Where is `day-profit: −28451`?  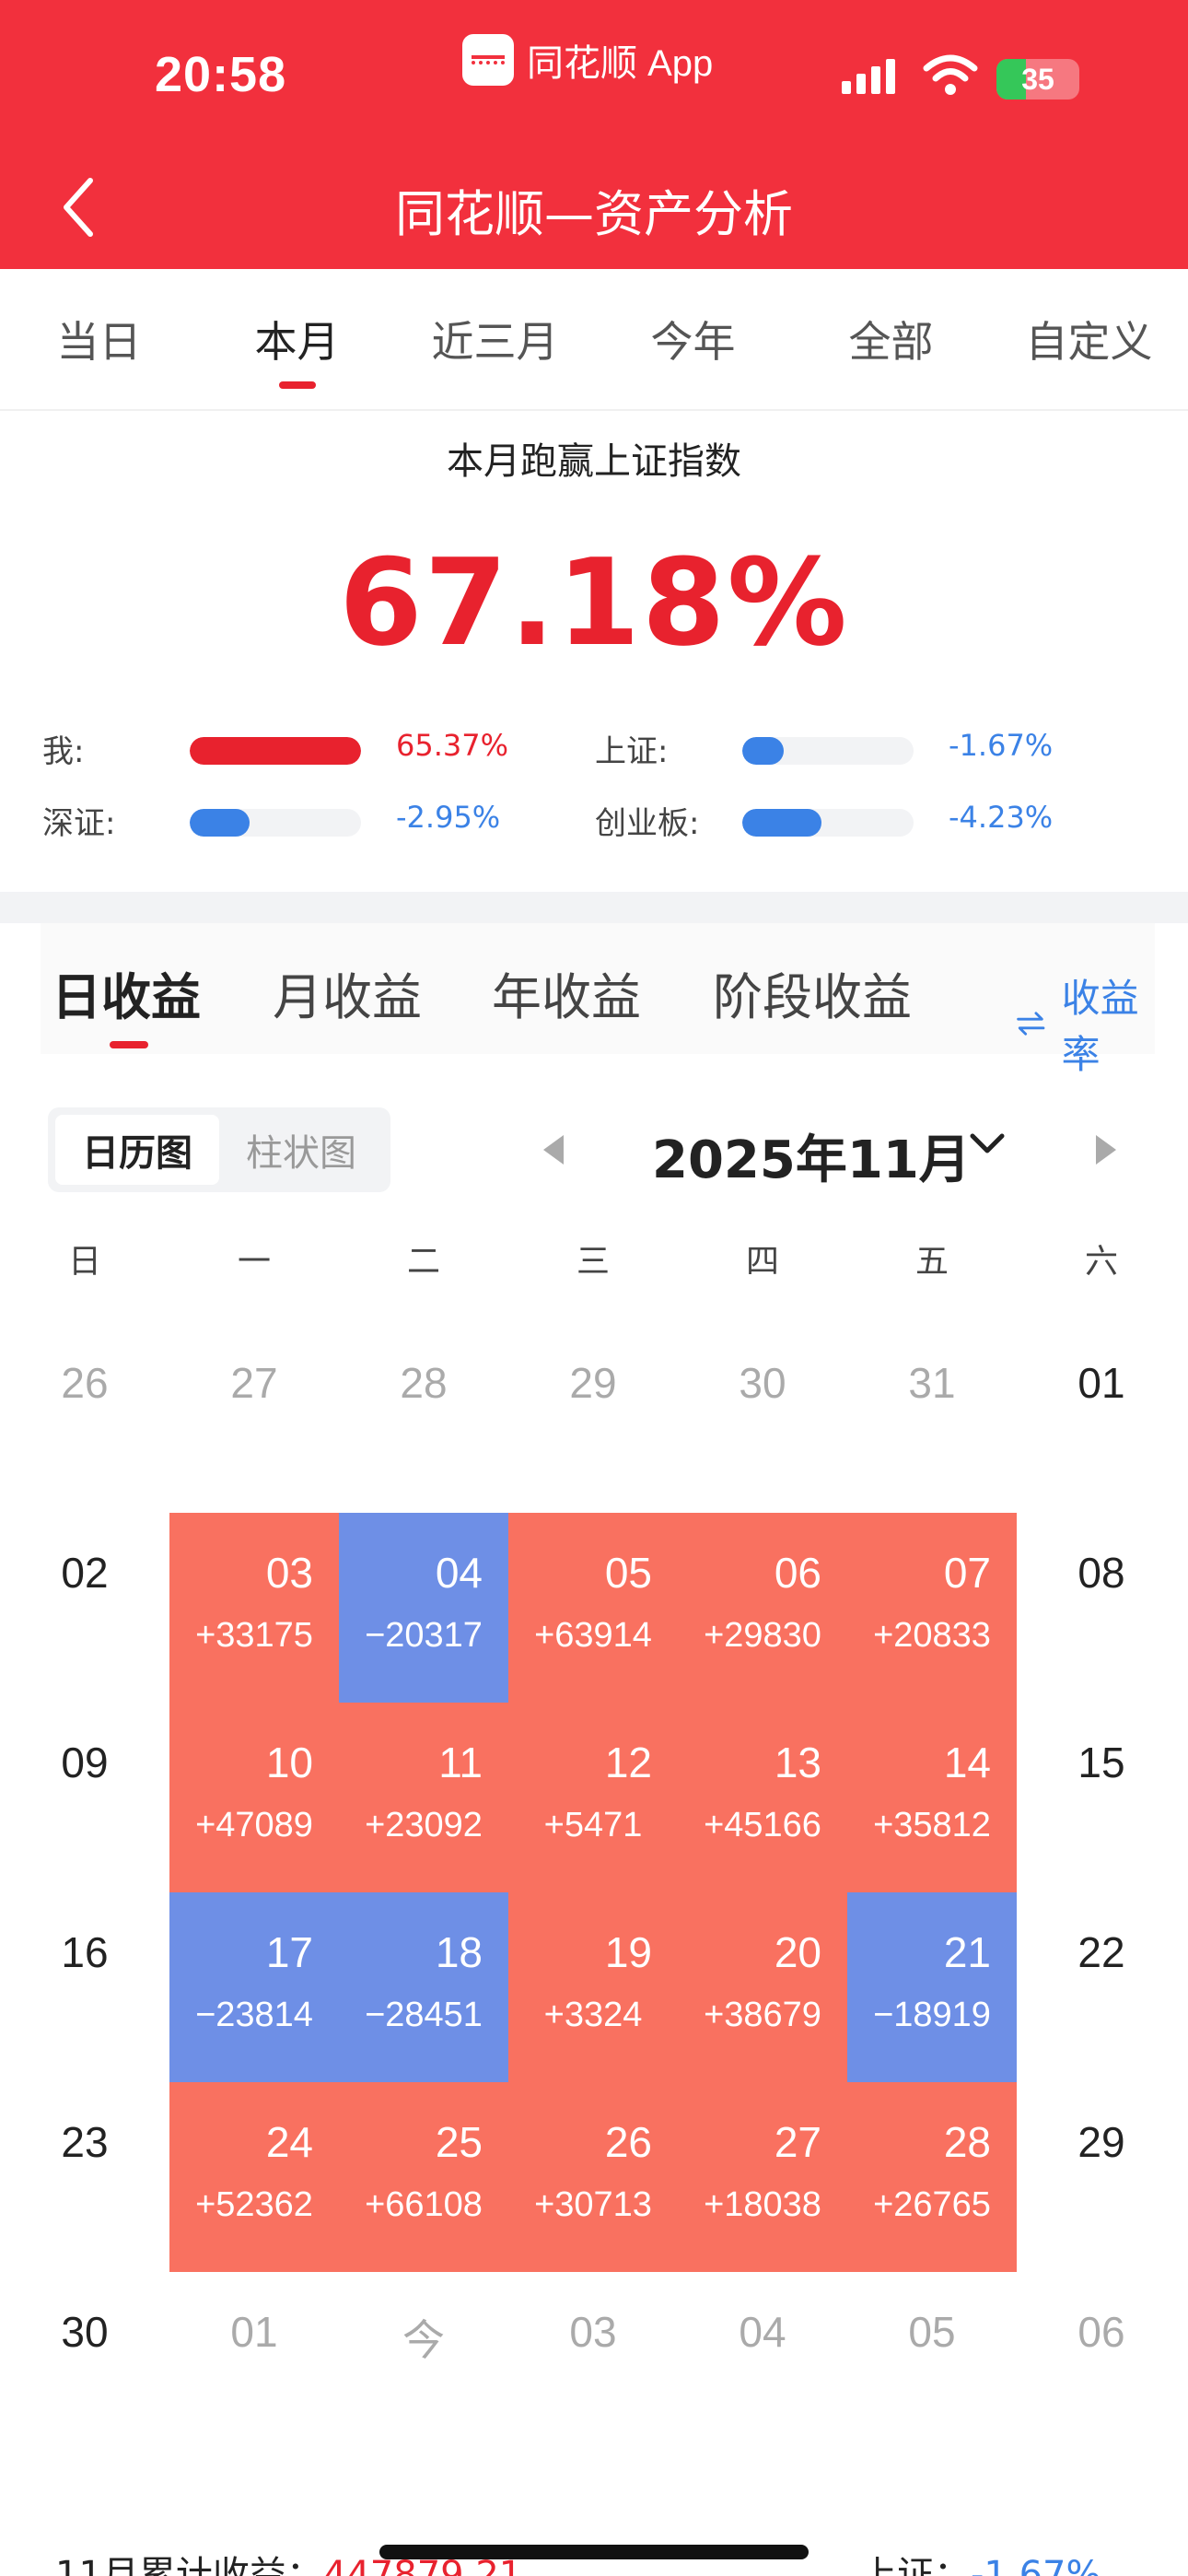
day-profit: −28451 is located at coordinates (424, 2015).